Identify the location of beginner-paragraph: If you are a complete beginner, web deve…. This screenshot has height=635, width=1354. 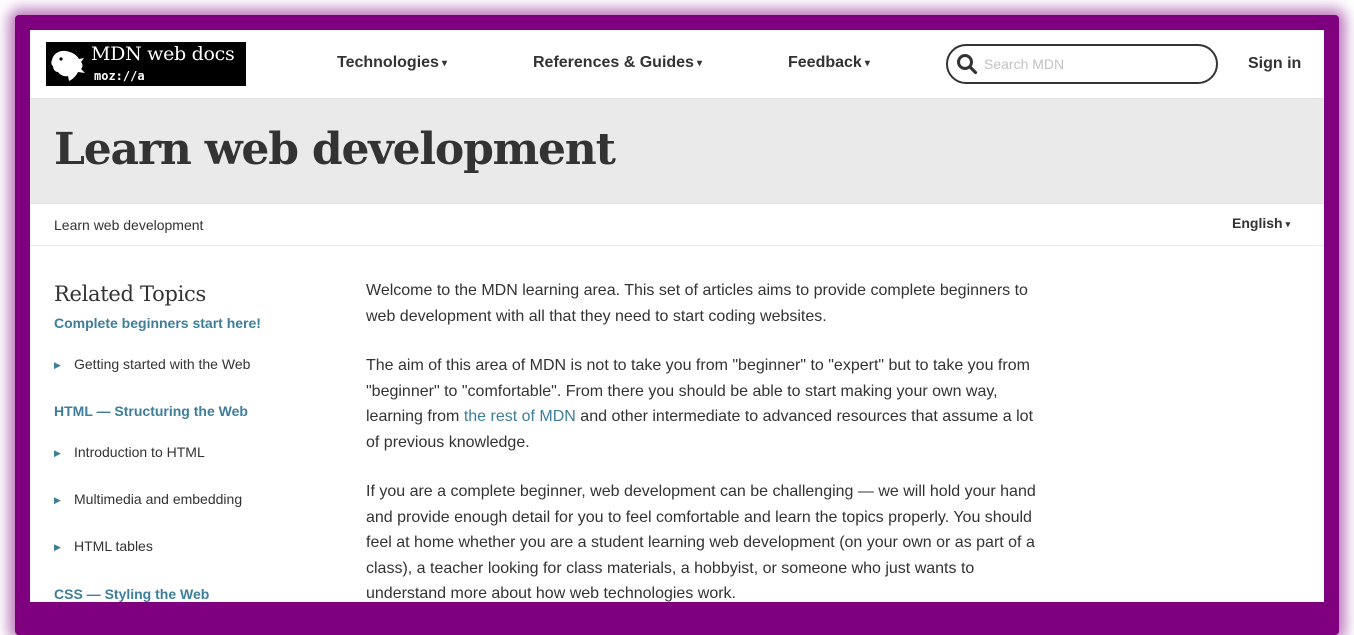
(701, 542).